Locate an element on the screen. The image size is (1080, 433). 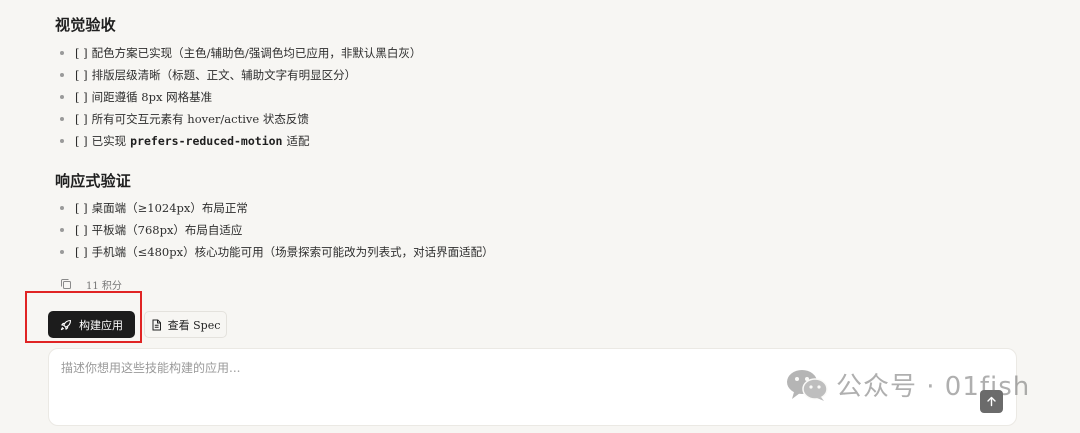
build-app-button: 构建应用 is located at coordinates (91, 324).